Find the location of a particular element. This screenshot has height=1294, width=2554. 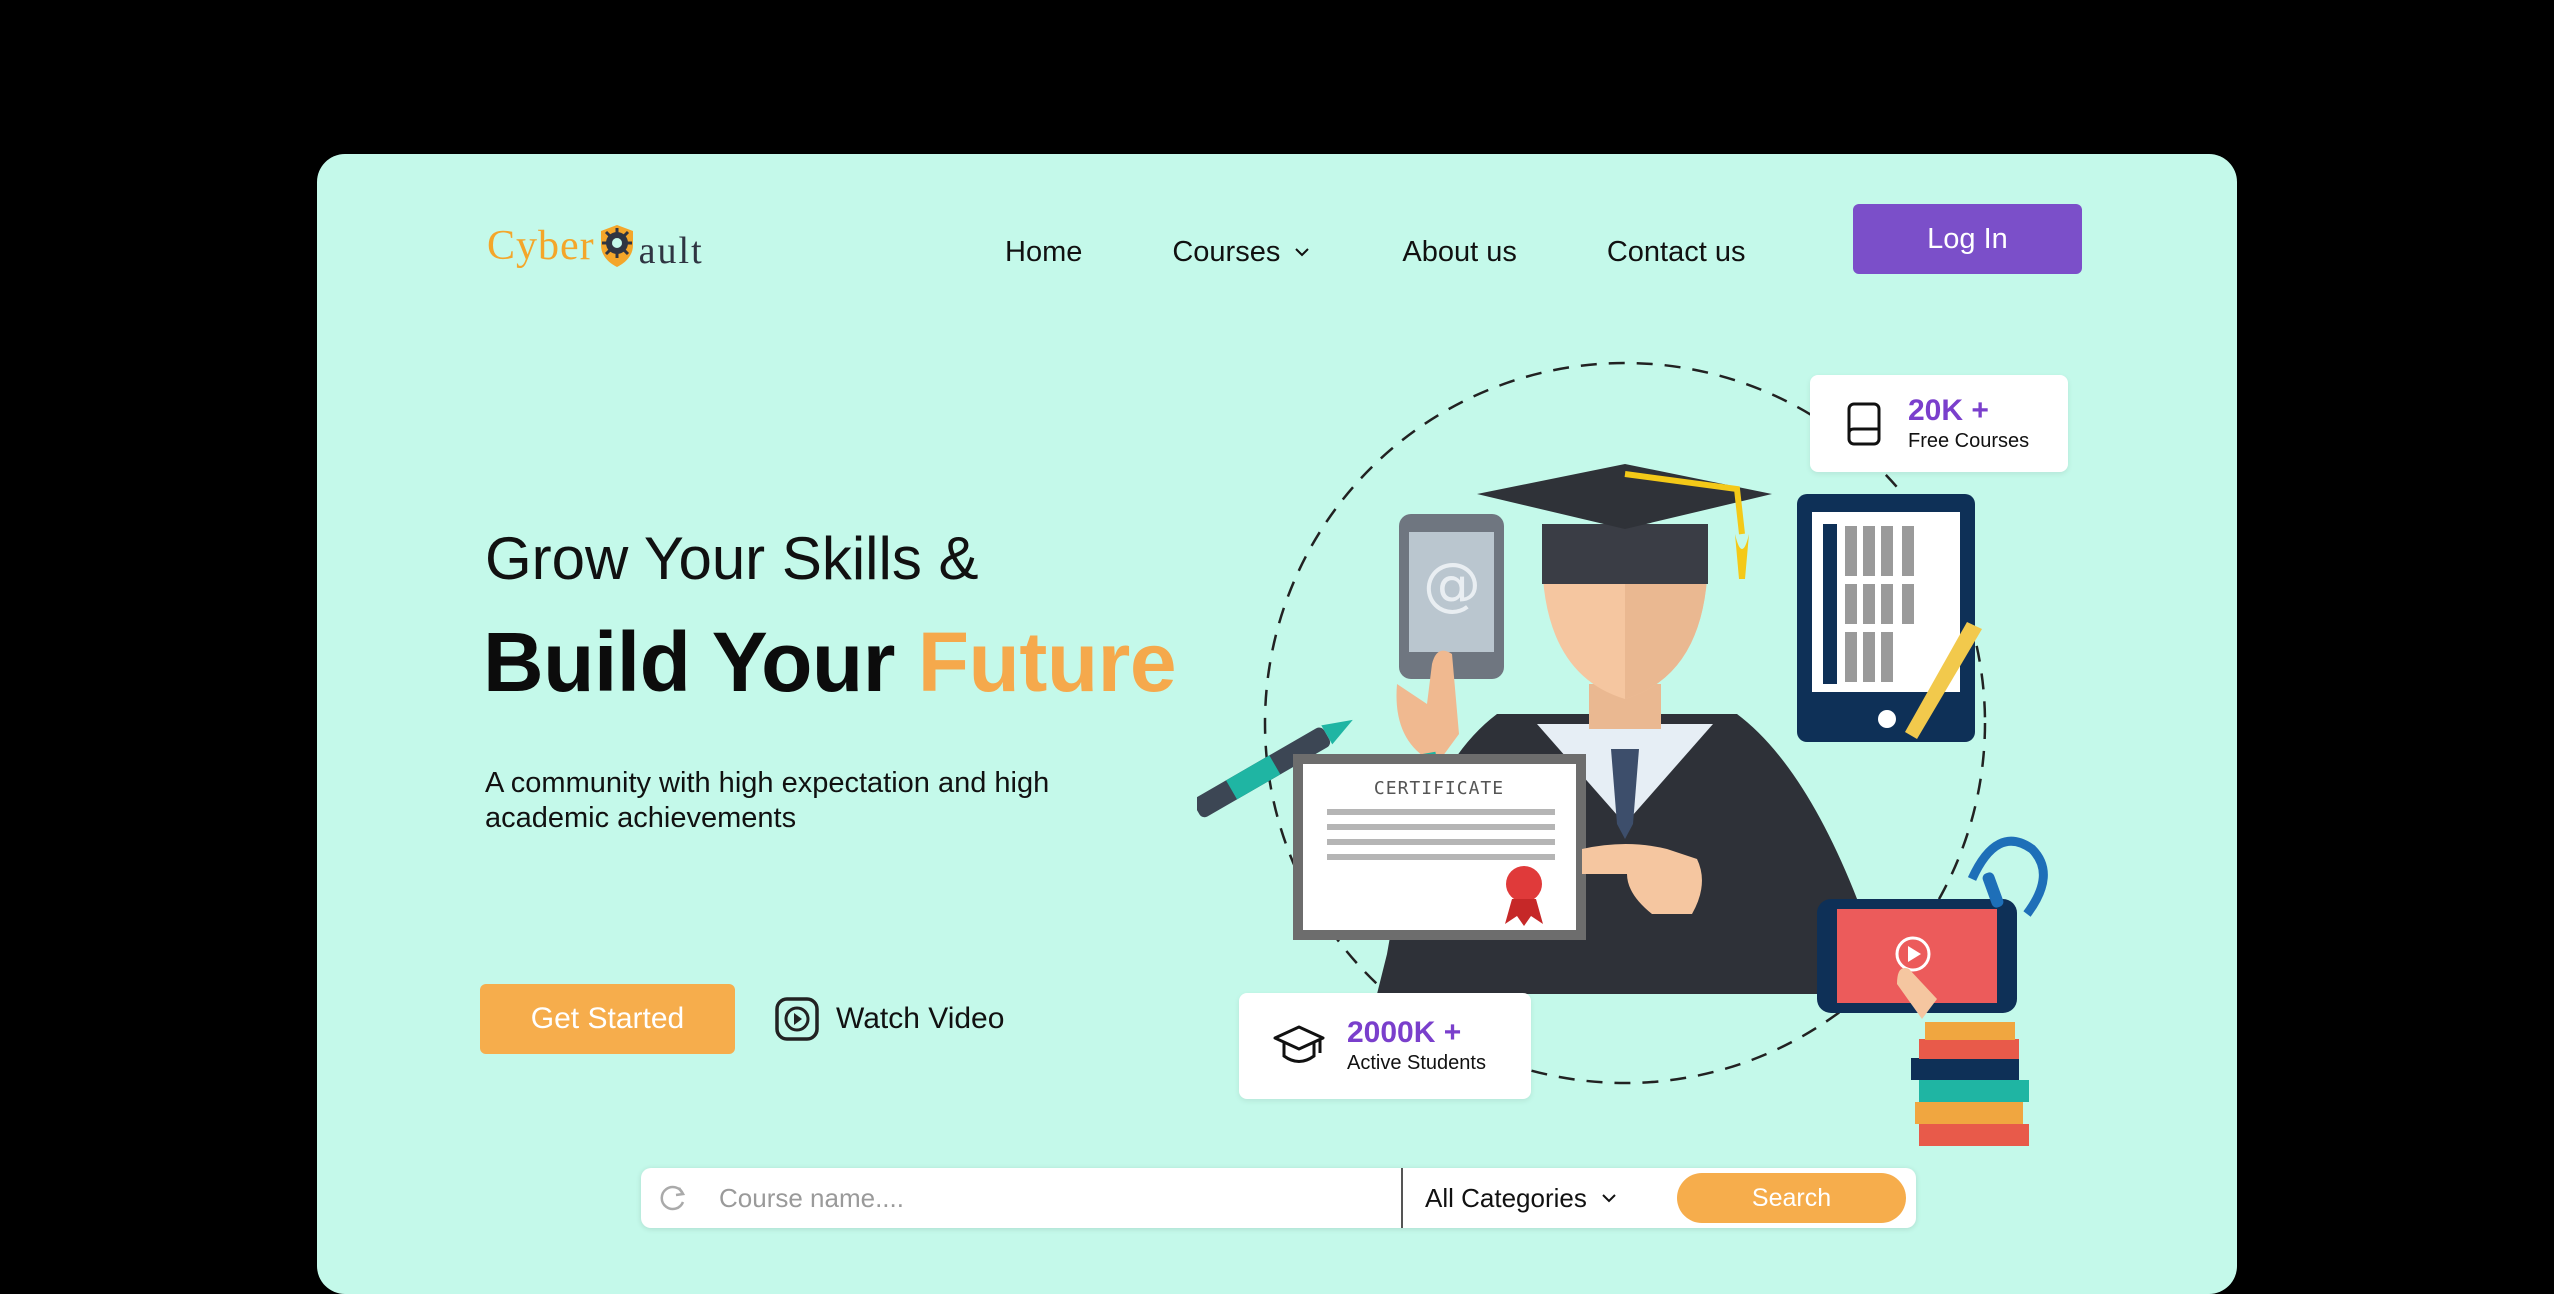

graduation-cap-icon is located at coordinates (1299, 1044).